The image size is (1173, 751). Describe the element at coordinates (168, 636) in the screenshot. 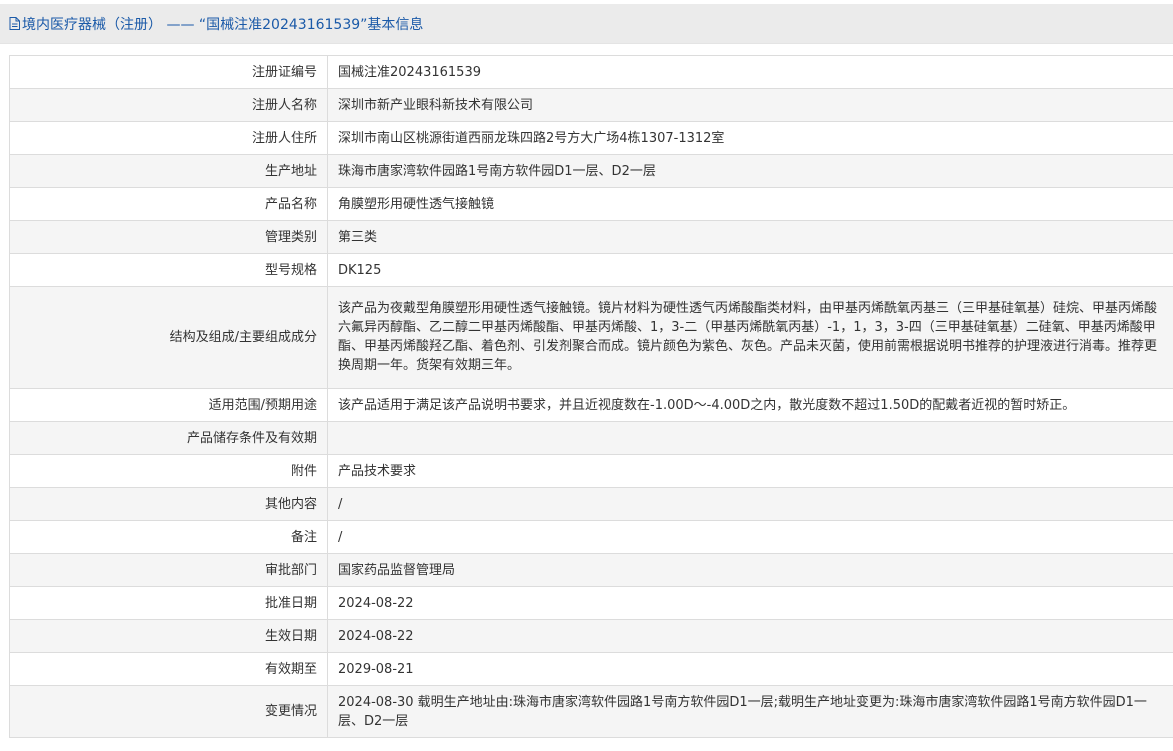

I see `row-label: 生效日期` at that location.